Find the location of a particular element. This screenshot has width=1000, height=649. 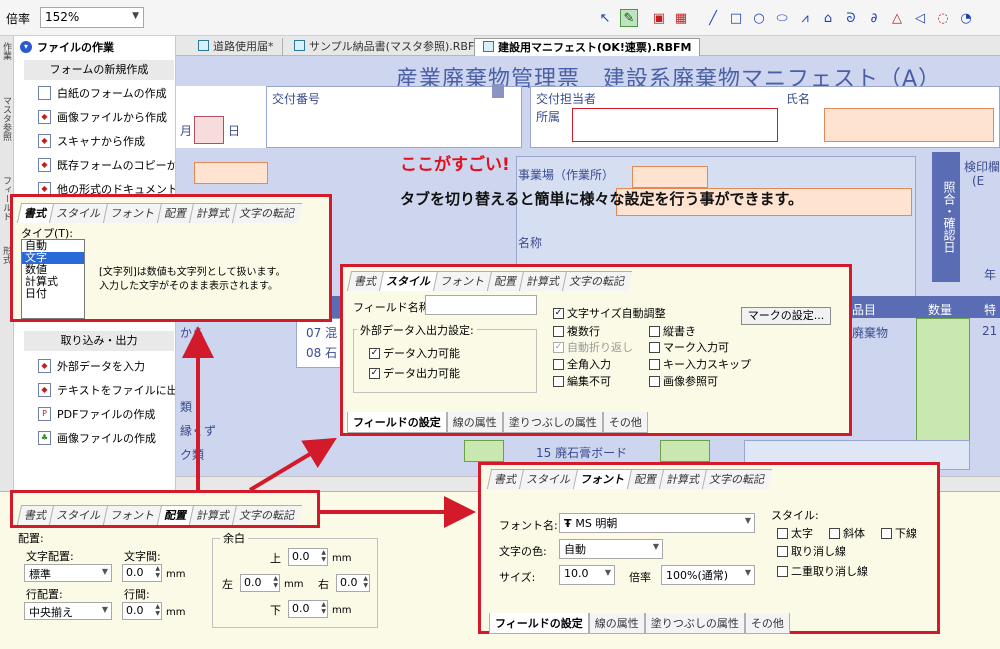

triangle-icon: △ is located at coordinates (897, 18).